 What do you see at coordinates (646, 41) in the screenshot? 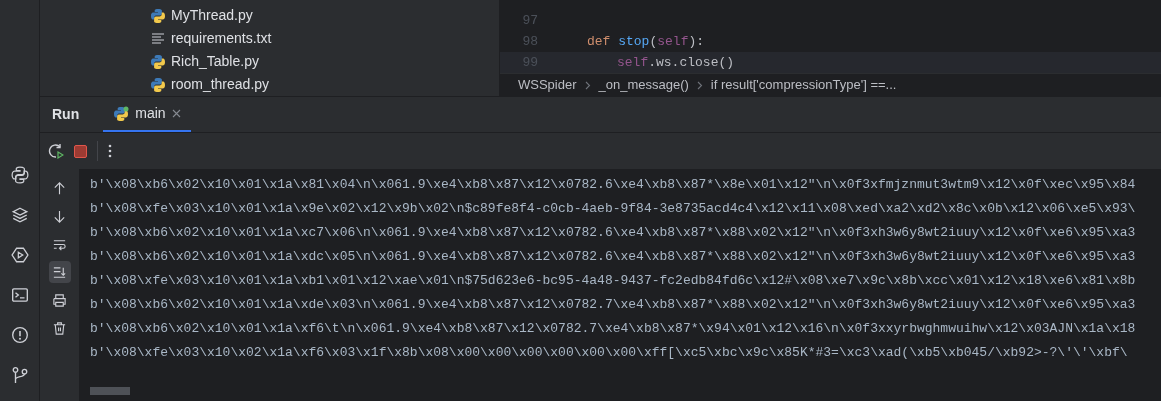
I see `code-line: def stop(self):` at bounding box center [646, 41].